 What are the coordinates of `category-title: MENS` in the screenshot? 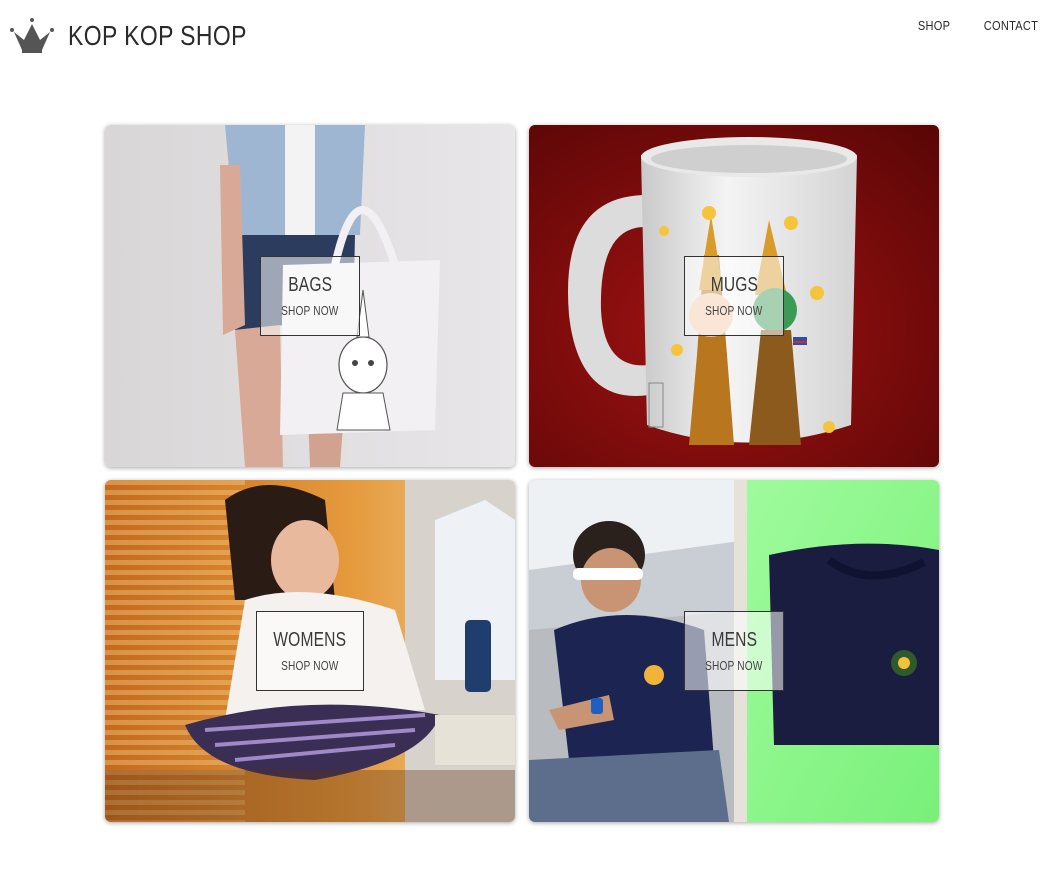 It's located at (734, 640).